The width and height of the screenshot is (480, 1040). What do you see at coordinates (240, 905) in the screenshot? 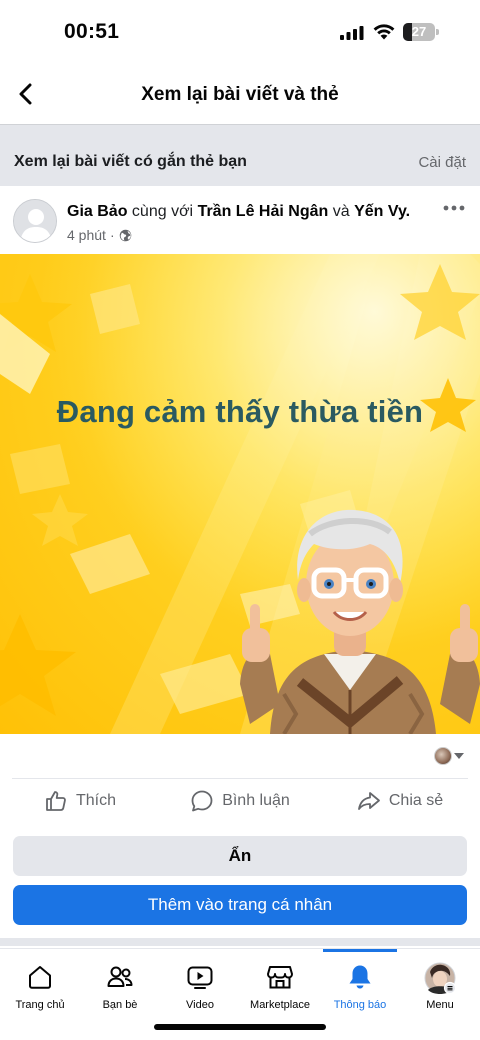
I see `add-to-profile-button: Thêm vào trang cá nhân` at bounding box center [240, 905].